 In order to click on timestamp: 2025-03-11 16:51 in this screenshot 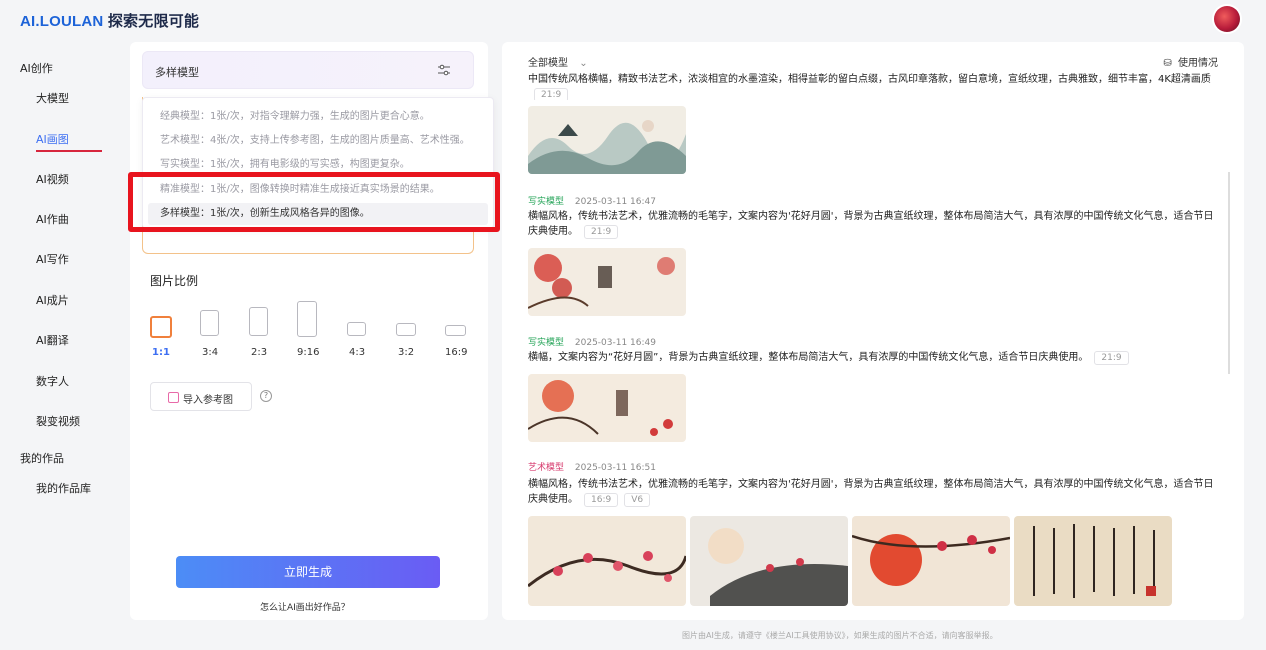, I will do `click(615, 468)`.